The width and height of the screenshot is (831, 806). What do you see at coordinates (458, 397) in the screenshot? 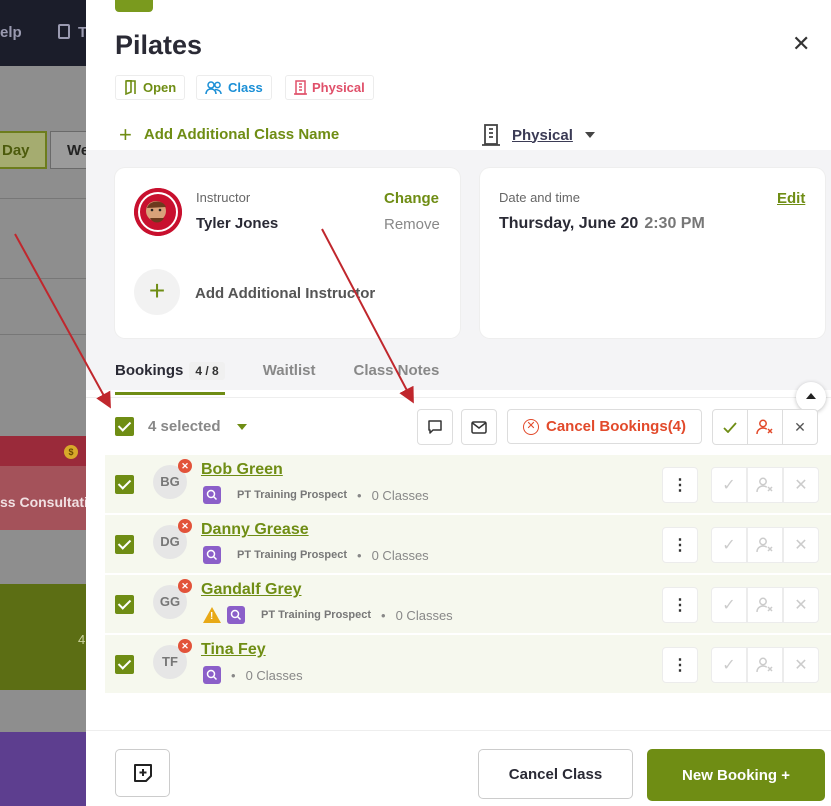
I see `tabs-divider` at bounding box center [458, 397].